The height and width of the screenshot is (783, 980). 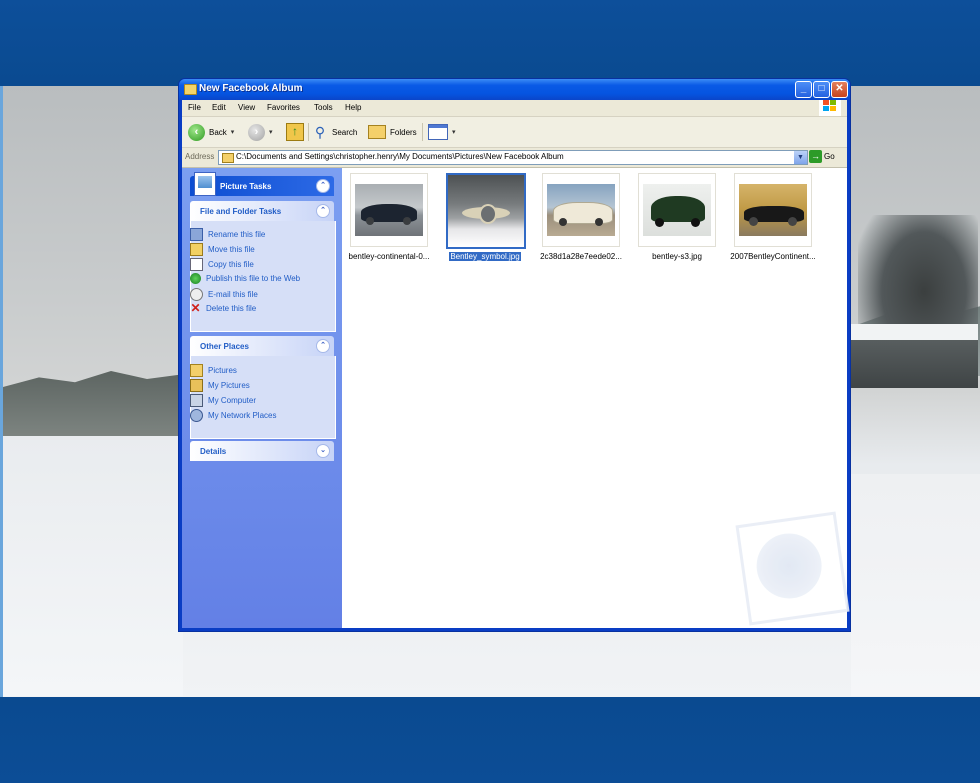 What do you see at coordinates (219, 107) in the screenshot?
I see `menu-edit: Edit` at bounding box center [219, 107].